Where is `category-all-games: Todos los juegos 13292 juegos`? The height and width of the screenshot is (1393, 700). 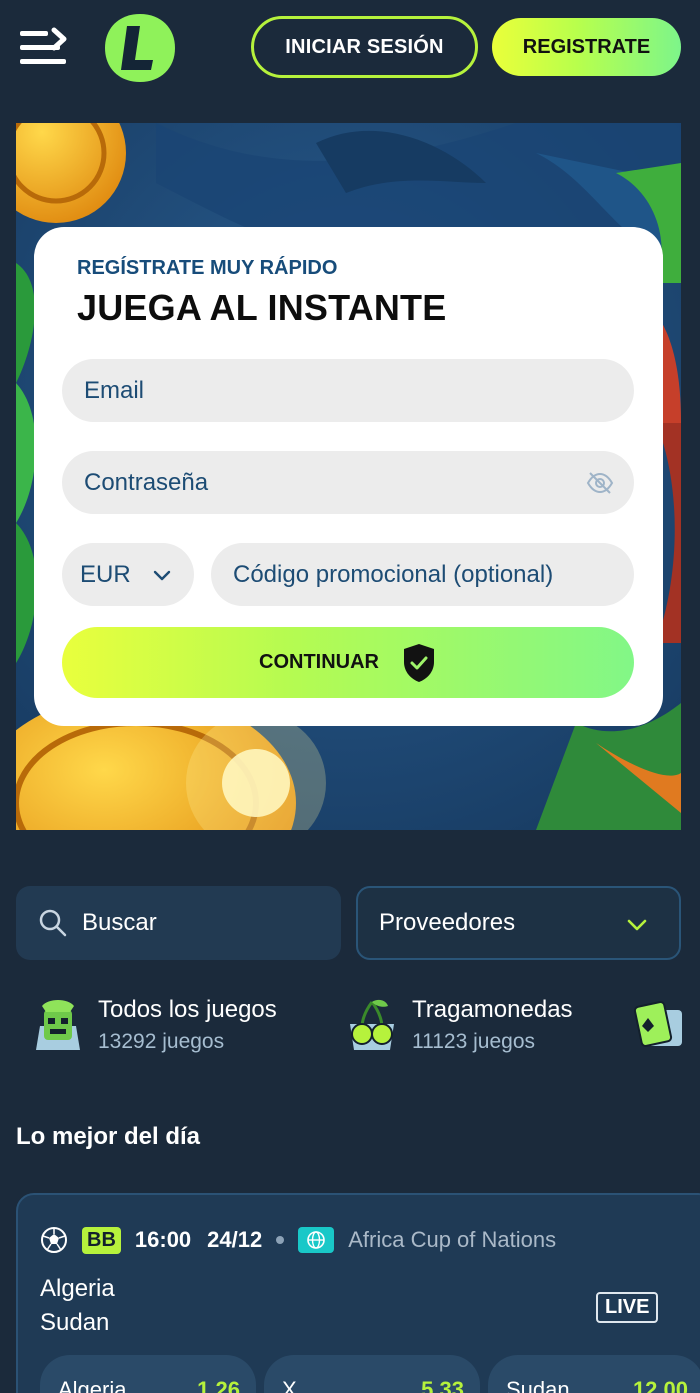
category-all-games: Todos los juegos 13292 juegos is located at coordinates (153, 1025).